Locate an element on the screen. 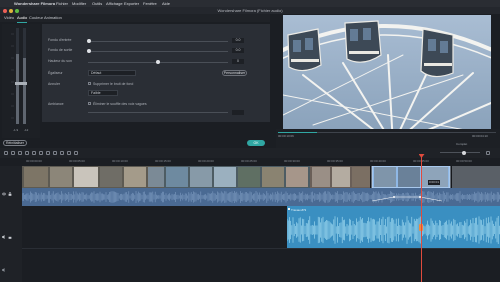 This screenshot has width=500, height=282. close-window-icon is located at coordinates (5, 10).